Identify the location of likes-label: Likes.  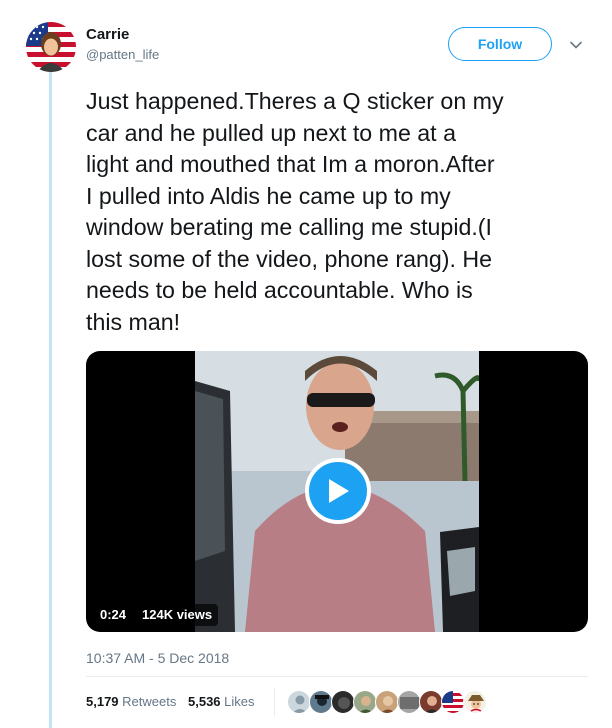
(239, 701).